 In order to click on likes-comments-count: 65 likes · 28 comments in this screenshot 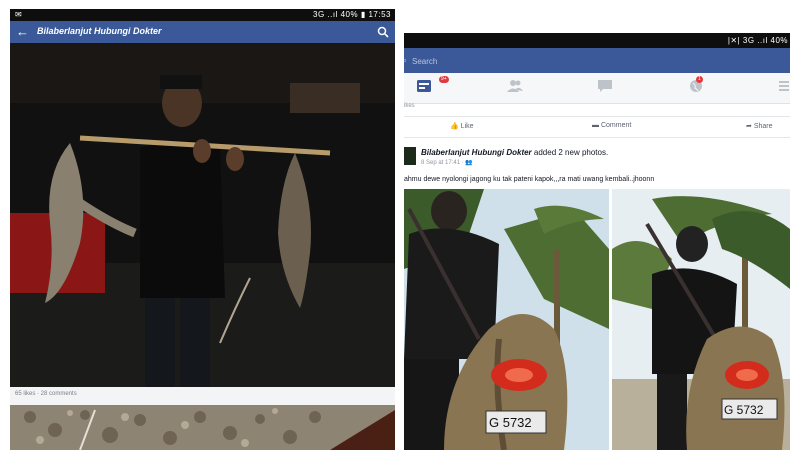, I will do `click(46, 394)`.